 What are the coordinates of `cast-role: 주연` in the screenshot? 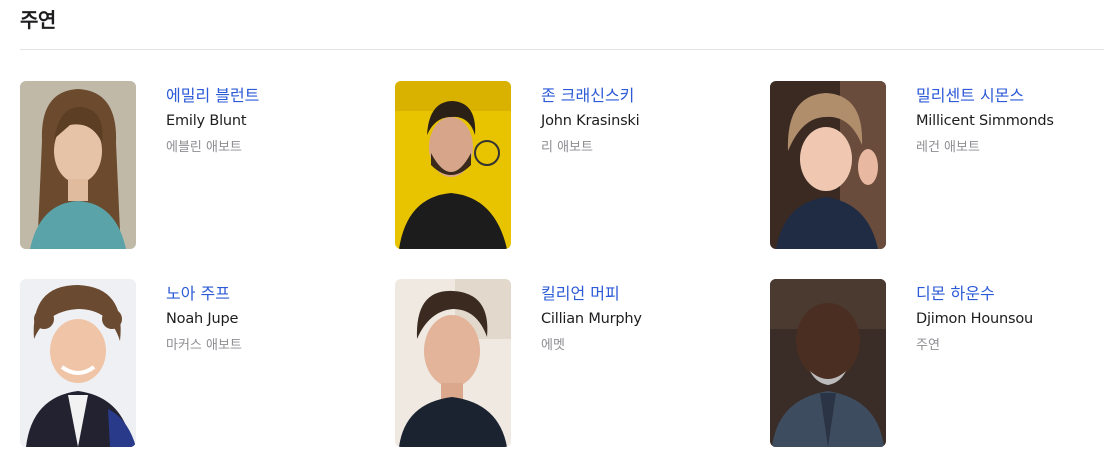 It's located at (928, 345).